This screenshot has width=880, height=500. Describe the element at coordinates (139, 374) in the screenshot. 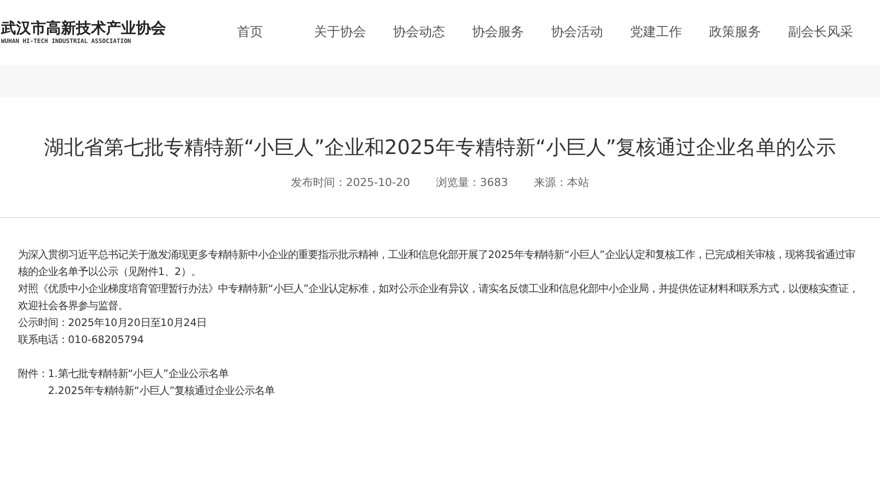

I see `attachment-item: 1.第七批专精特新“小巨人”企业公示名单` at that location.